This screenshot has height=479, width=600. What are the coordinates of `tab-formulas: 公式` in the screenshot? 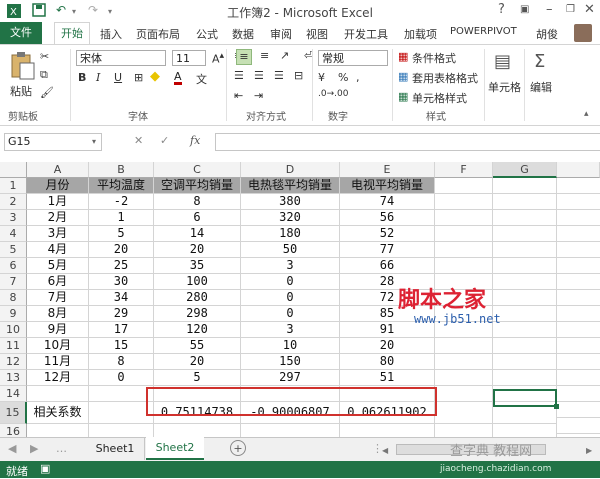 It's located at (207, 34).